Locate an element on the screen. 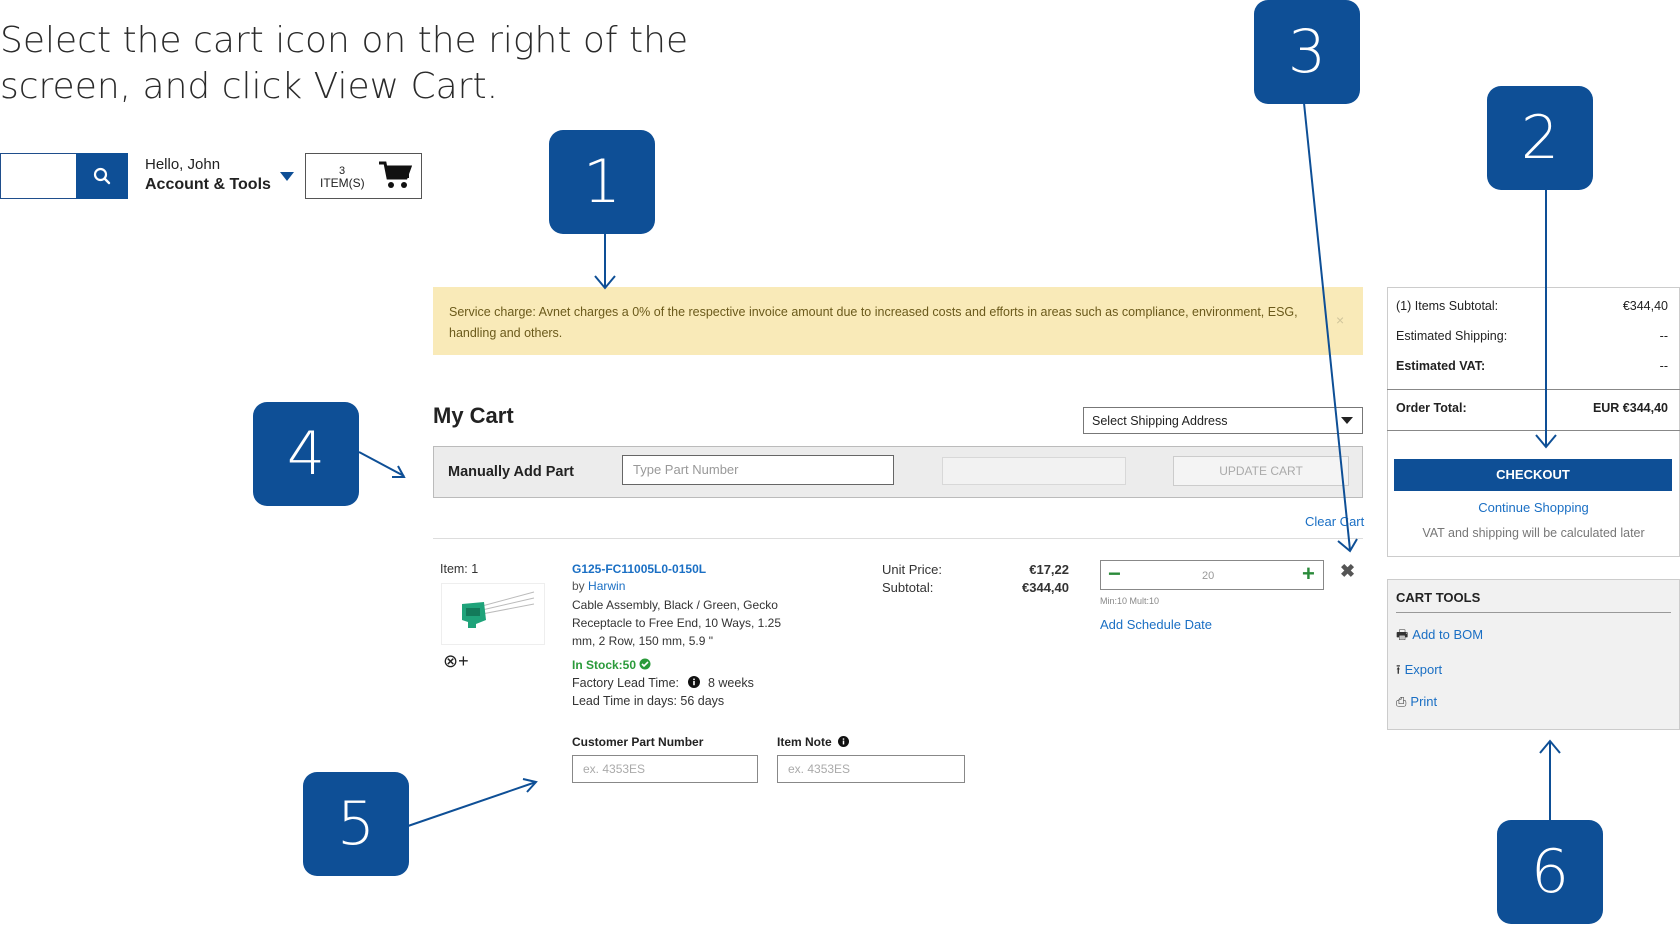  callout-5: 5 is located at coordinates (356, 824).